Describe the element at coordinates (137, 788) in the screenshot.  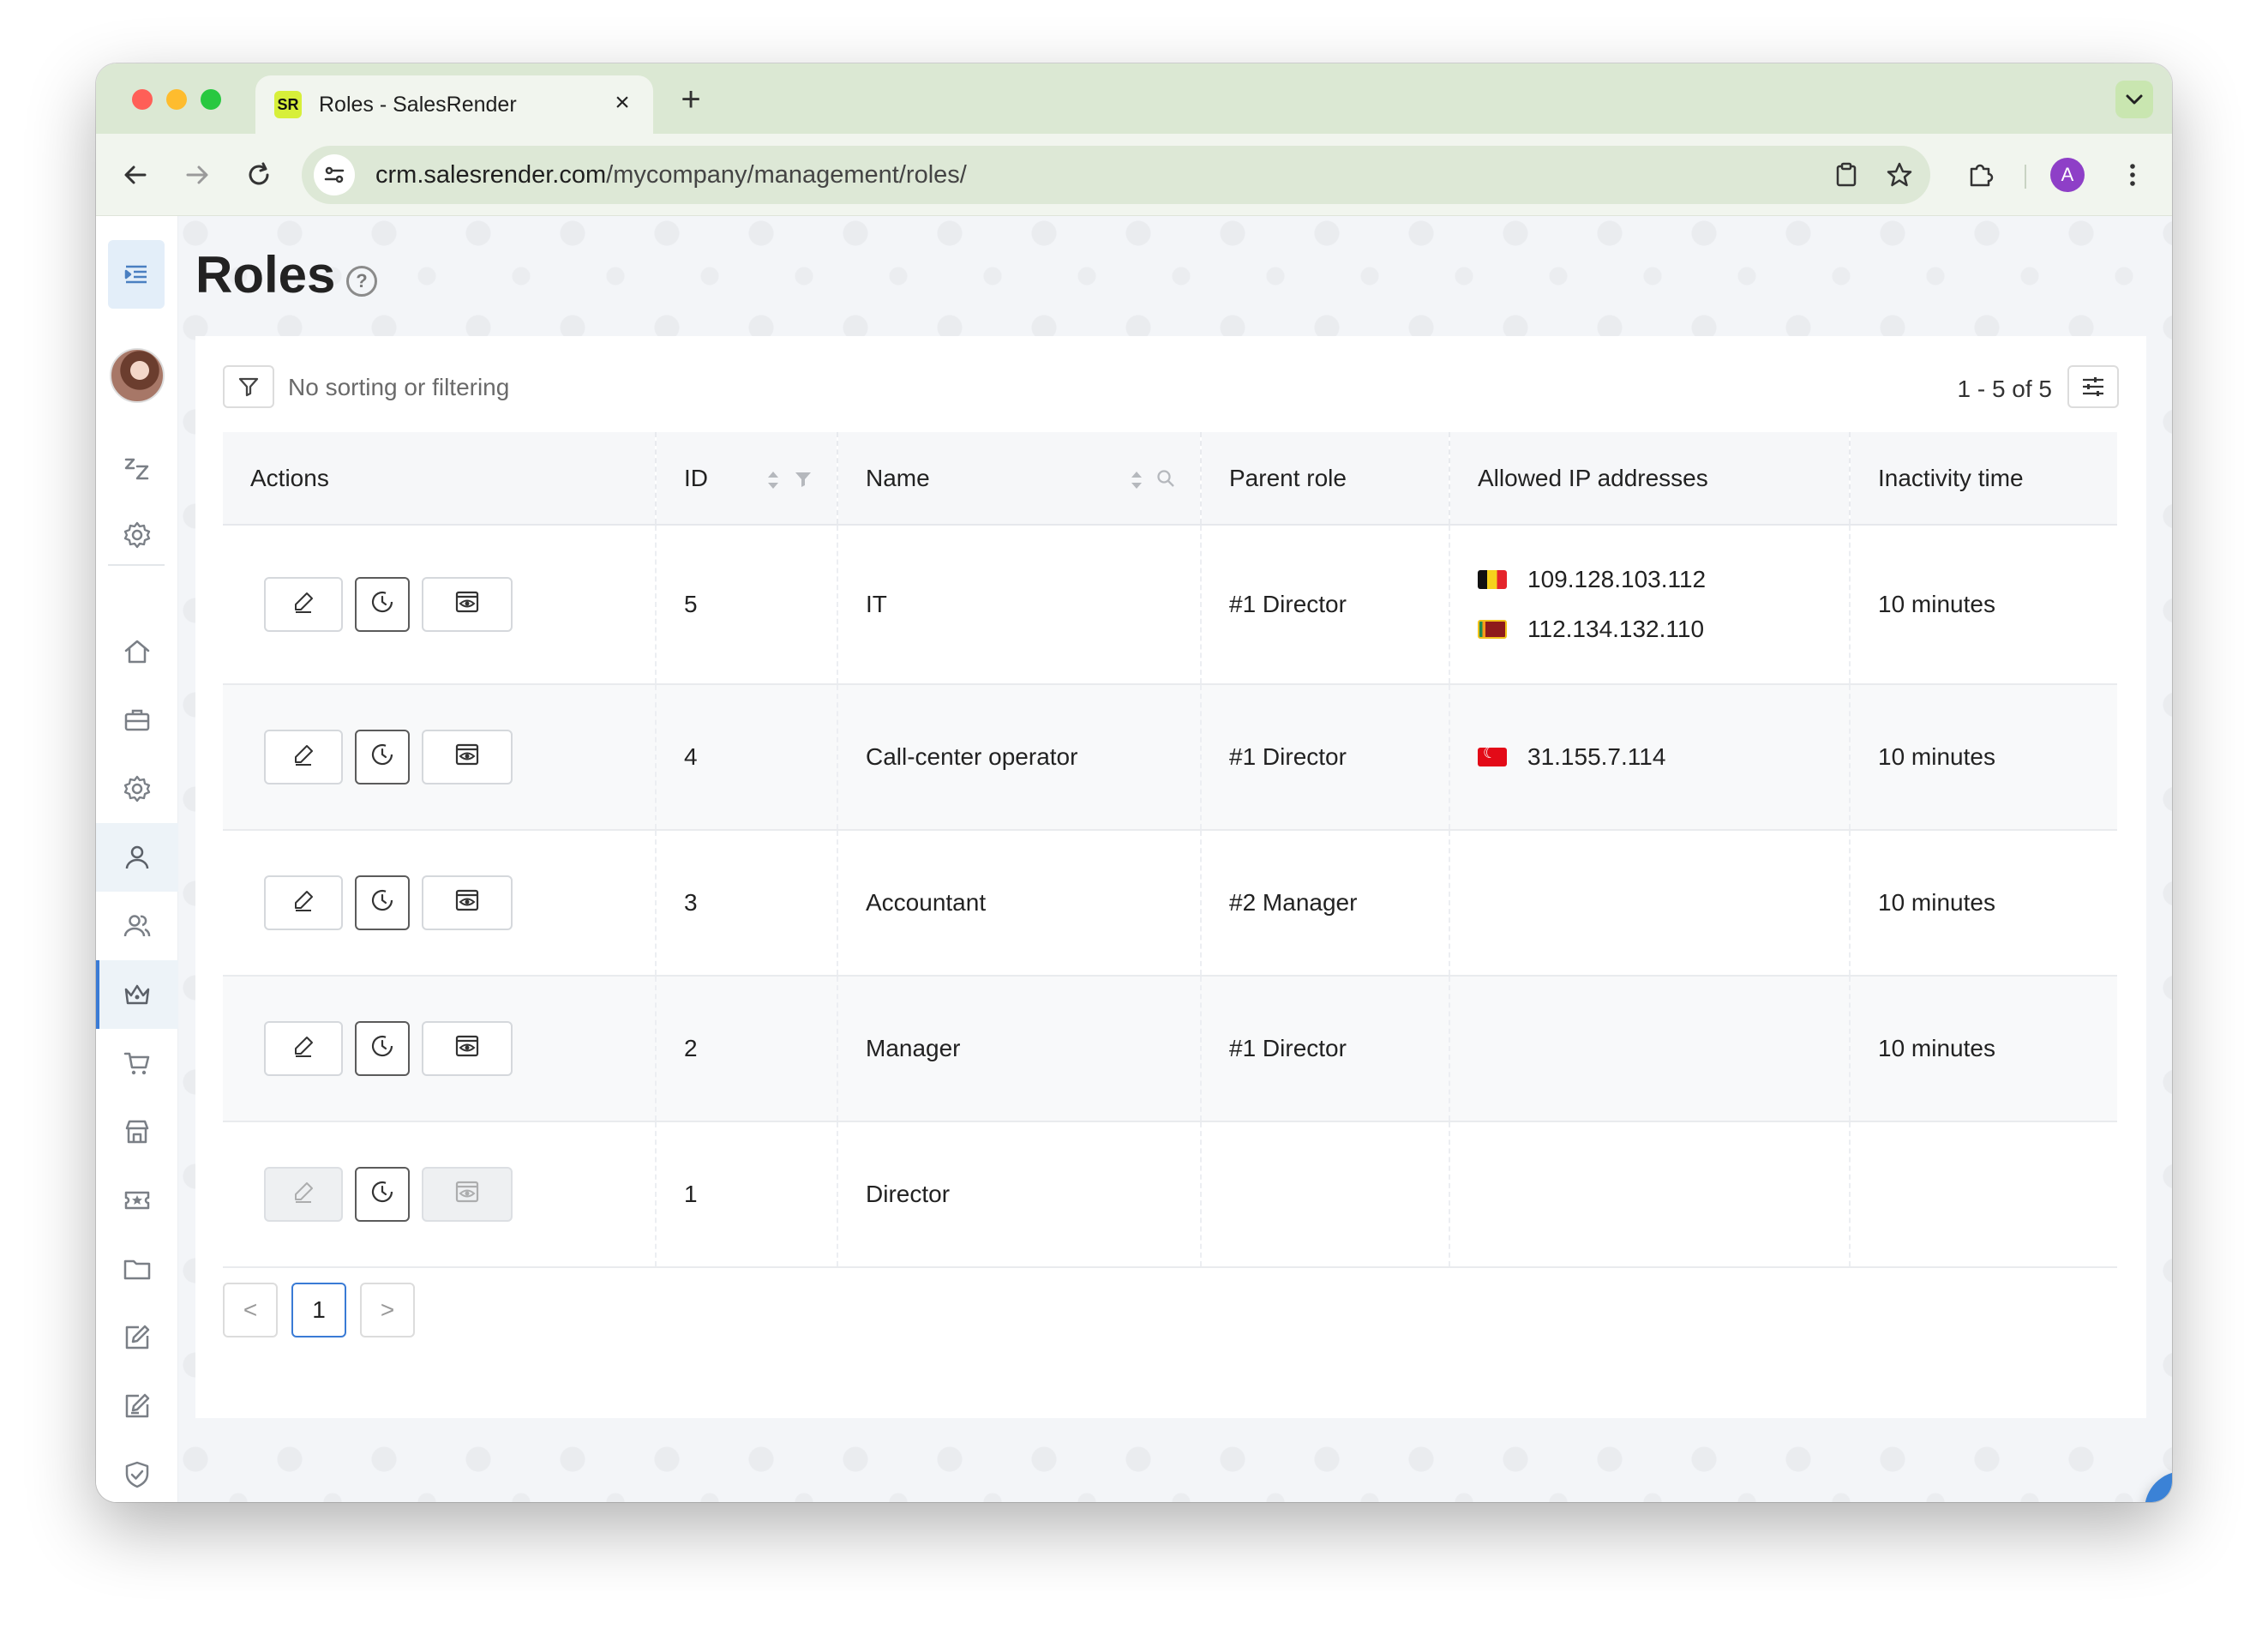
I see `gear-icon` at that location.